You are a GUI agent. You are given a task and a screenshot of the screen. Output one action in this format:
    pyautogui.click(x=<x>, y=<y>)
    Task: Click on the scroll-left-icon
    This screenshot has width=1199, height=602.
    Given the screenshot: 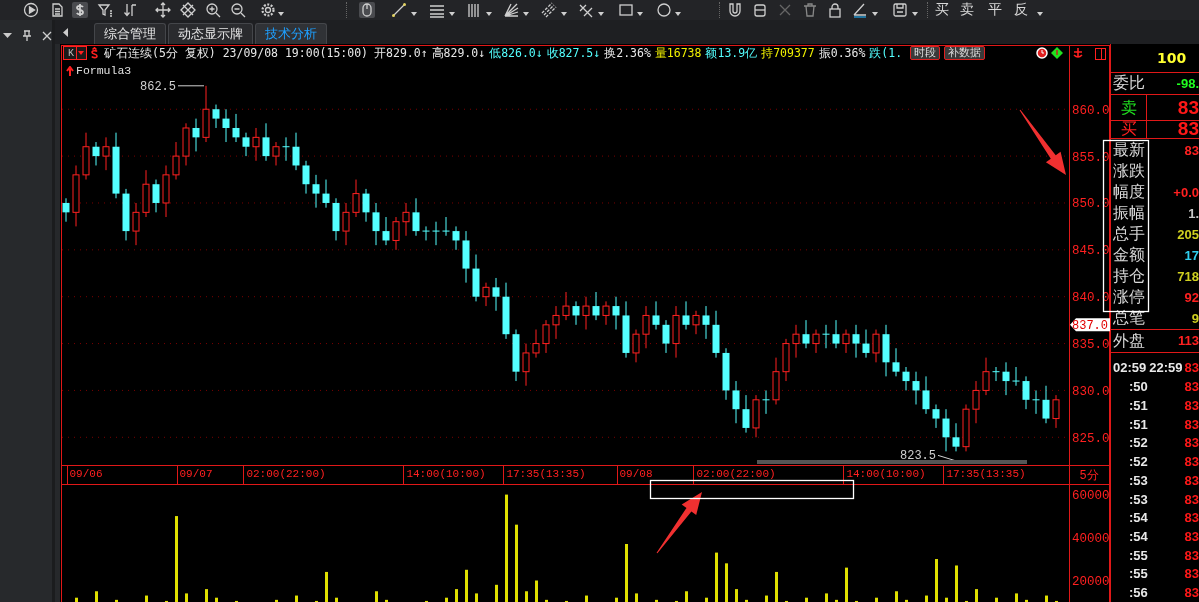 What is the action you would take?
    pyautogui.click(x=65, y=32)
    